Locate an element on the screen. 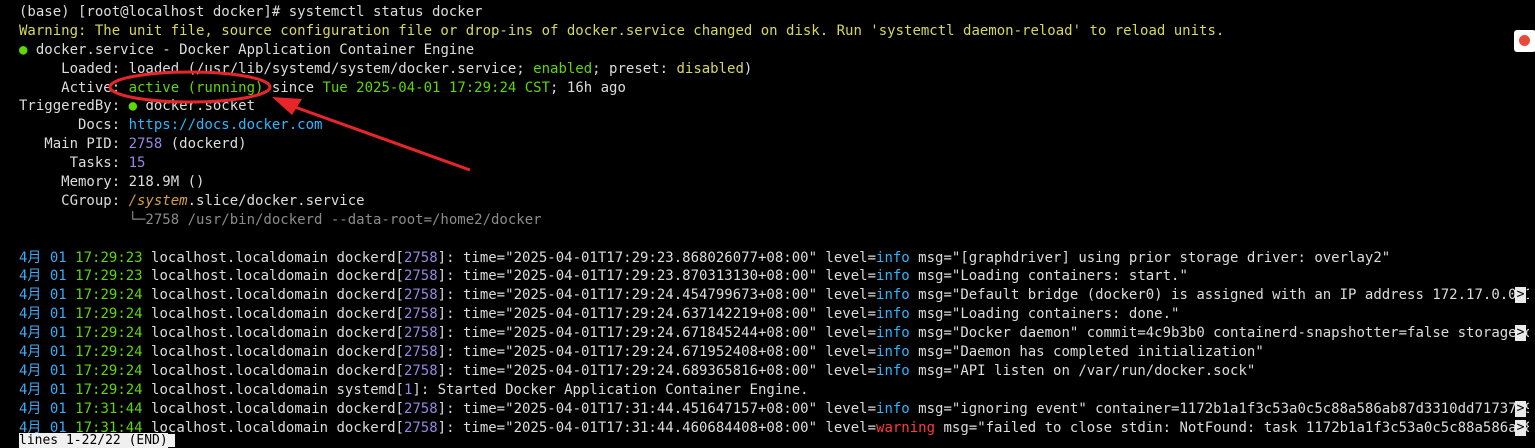  pid-name: (dockerd) is located at coordinates (204, 144).